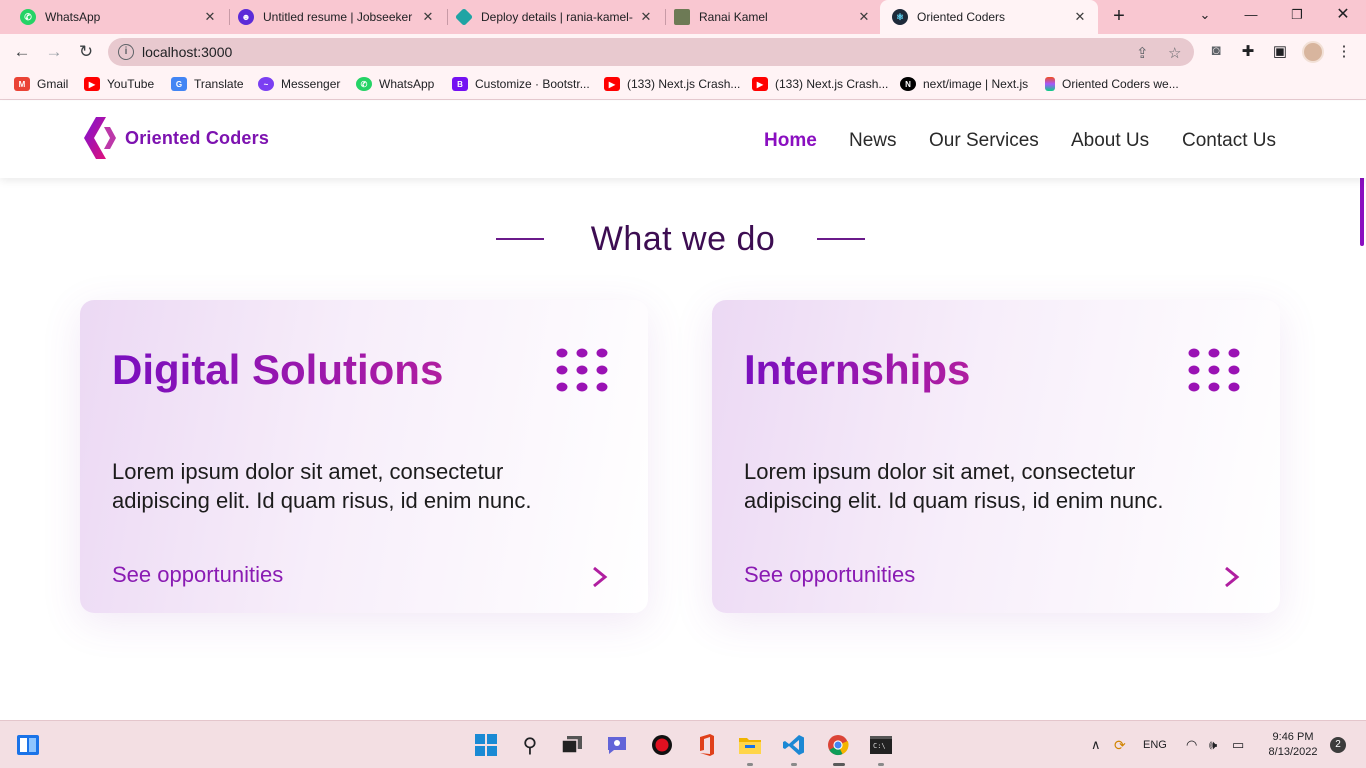  Describe the element at coordinates (486, 745) in the screenshot. I see `start-icon` at that location.